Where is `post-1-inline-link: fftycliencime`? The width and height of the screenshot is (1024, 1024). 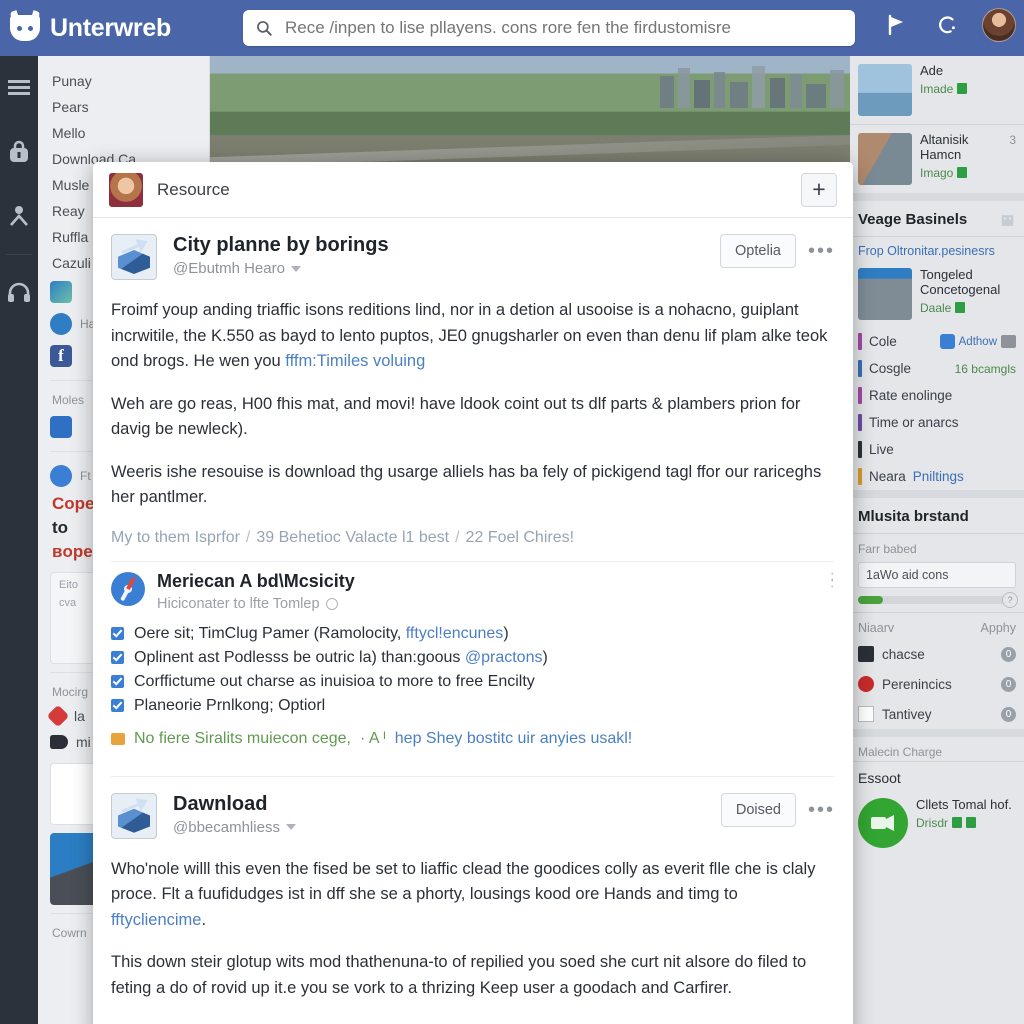 post-1-inline-link: fftycliencime is located at coordinates (156, 920).